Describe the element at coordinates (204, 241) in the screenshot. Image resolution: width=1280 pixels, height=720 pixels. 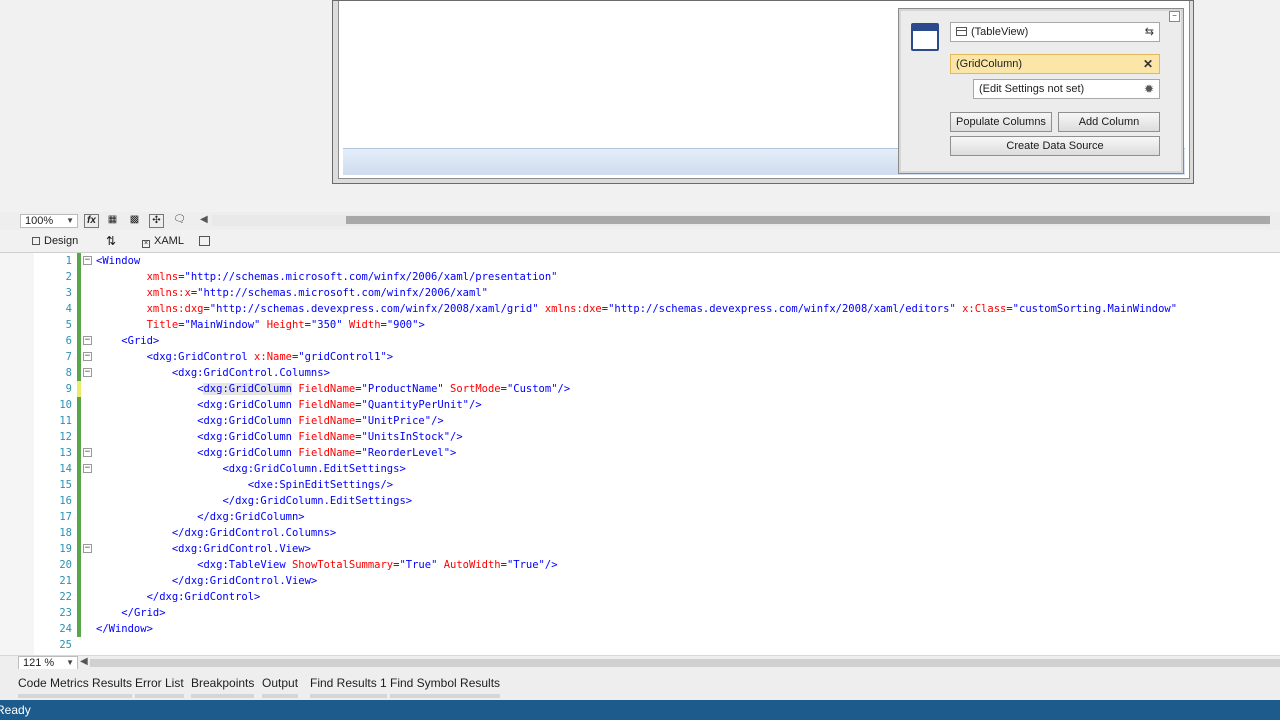
I see `collapse-pane-icon` at that location.